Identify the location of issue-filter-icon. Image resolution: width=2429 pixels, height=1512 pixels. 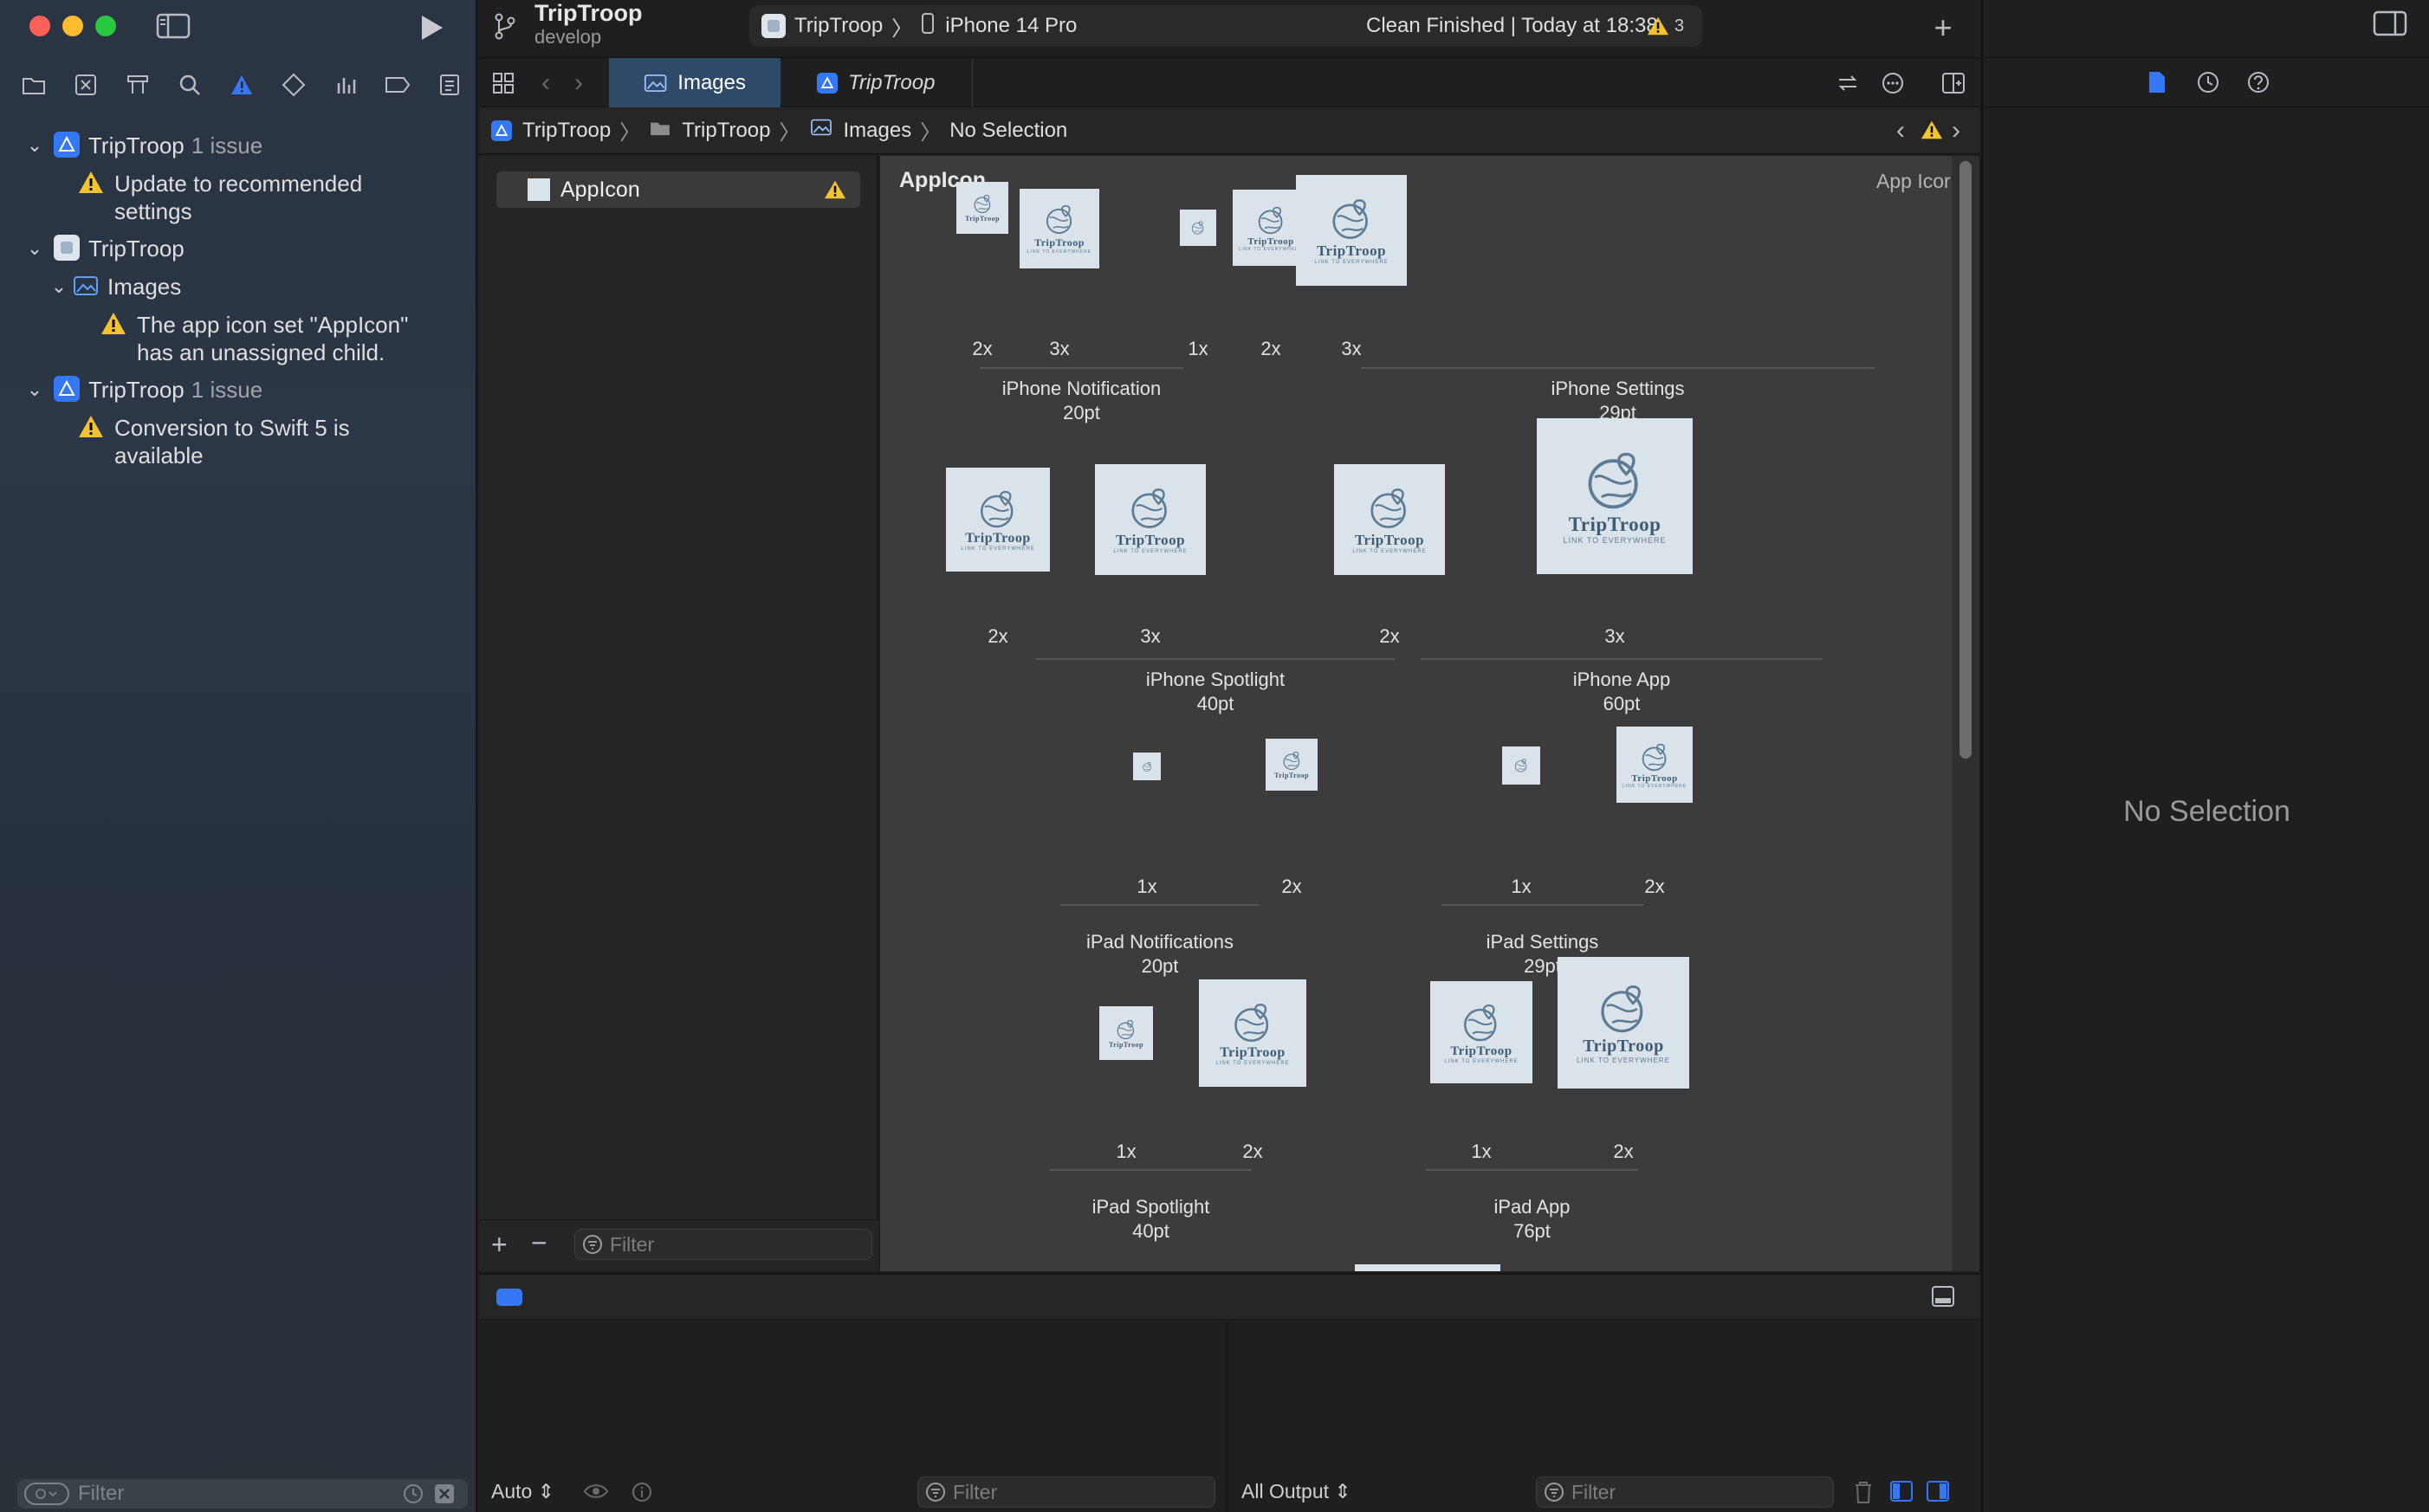
(444, 1497).